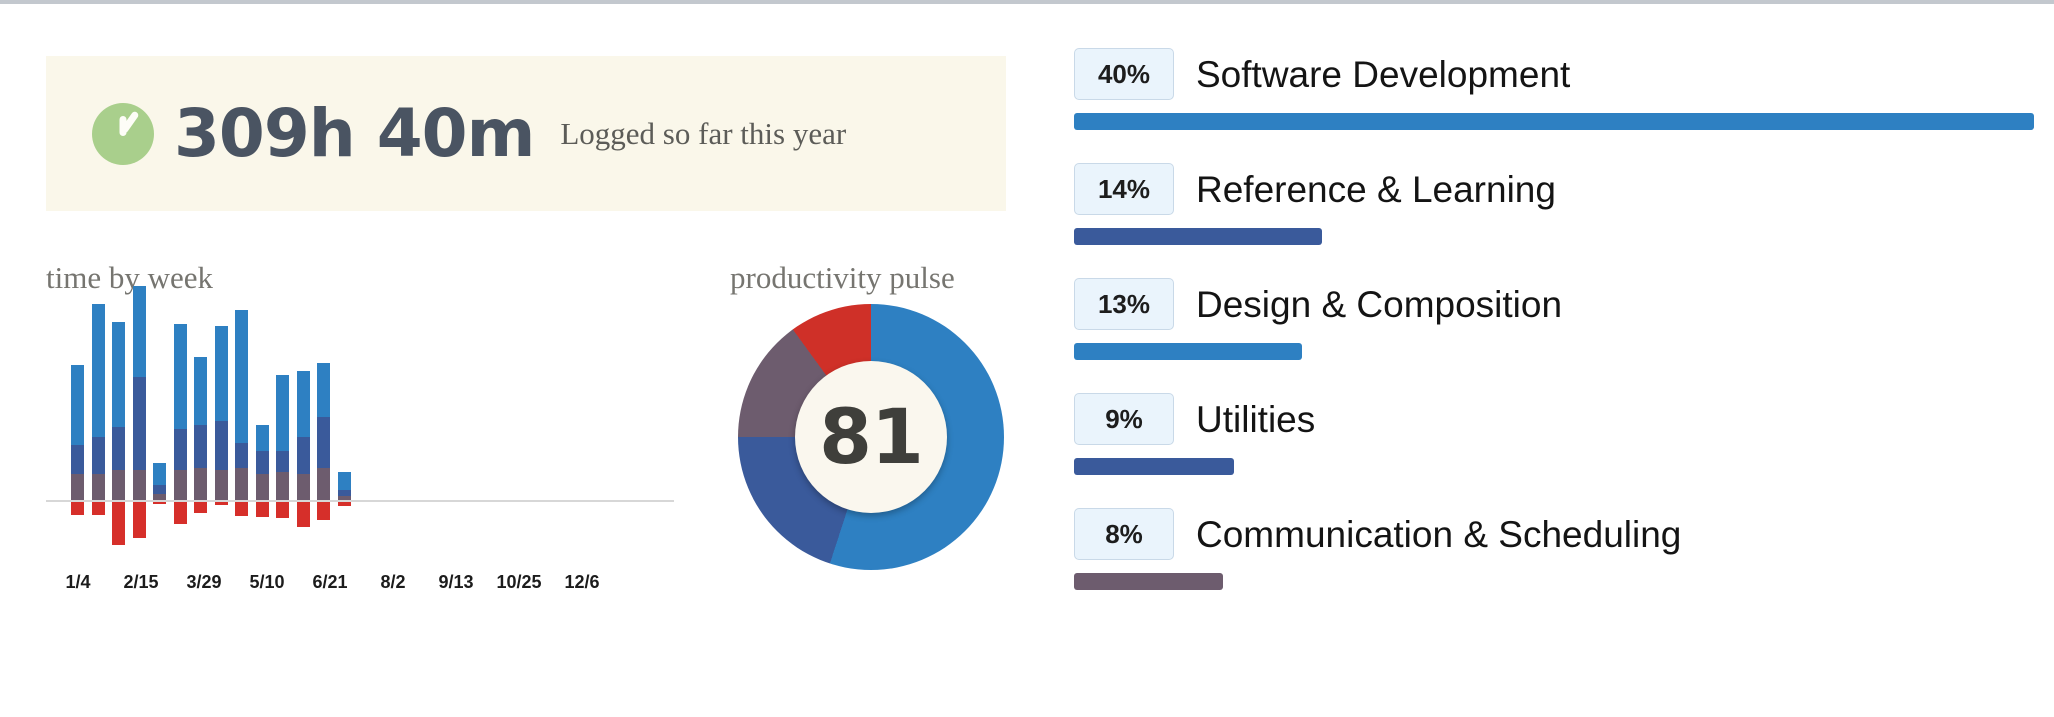 Image resolution: width=2054 pixels, height=717 pixels. I want to click on category-label: Reference & Learning, so click(1376, 189).